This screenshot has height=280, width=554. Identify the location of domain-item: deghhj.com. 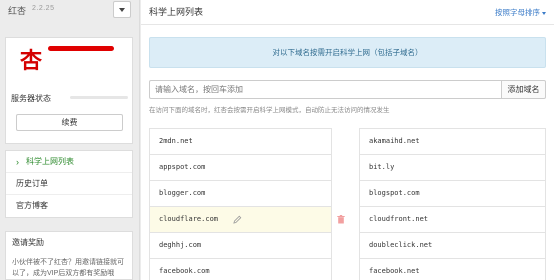
(240, 245).